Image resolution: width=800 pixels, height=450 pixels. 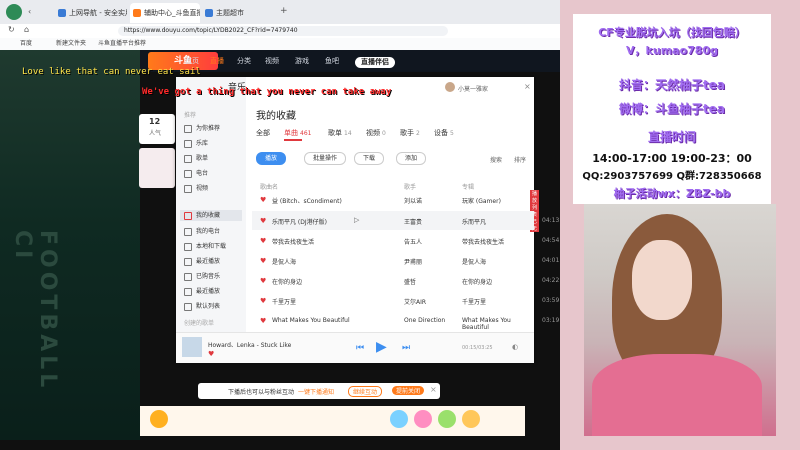 I want to click on user-avatar, so click(x=450, y=87).